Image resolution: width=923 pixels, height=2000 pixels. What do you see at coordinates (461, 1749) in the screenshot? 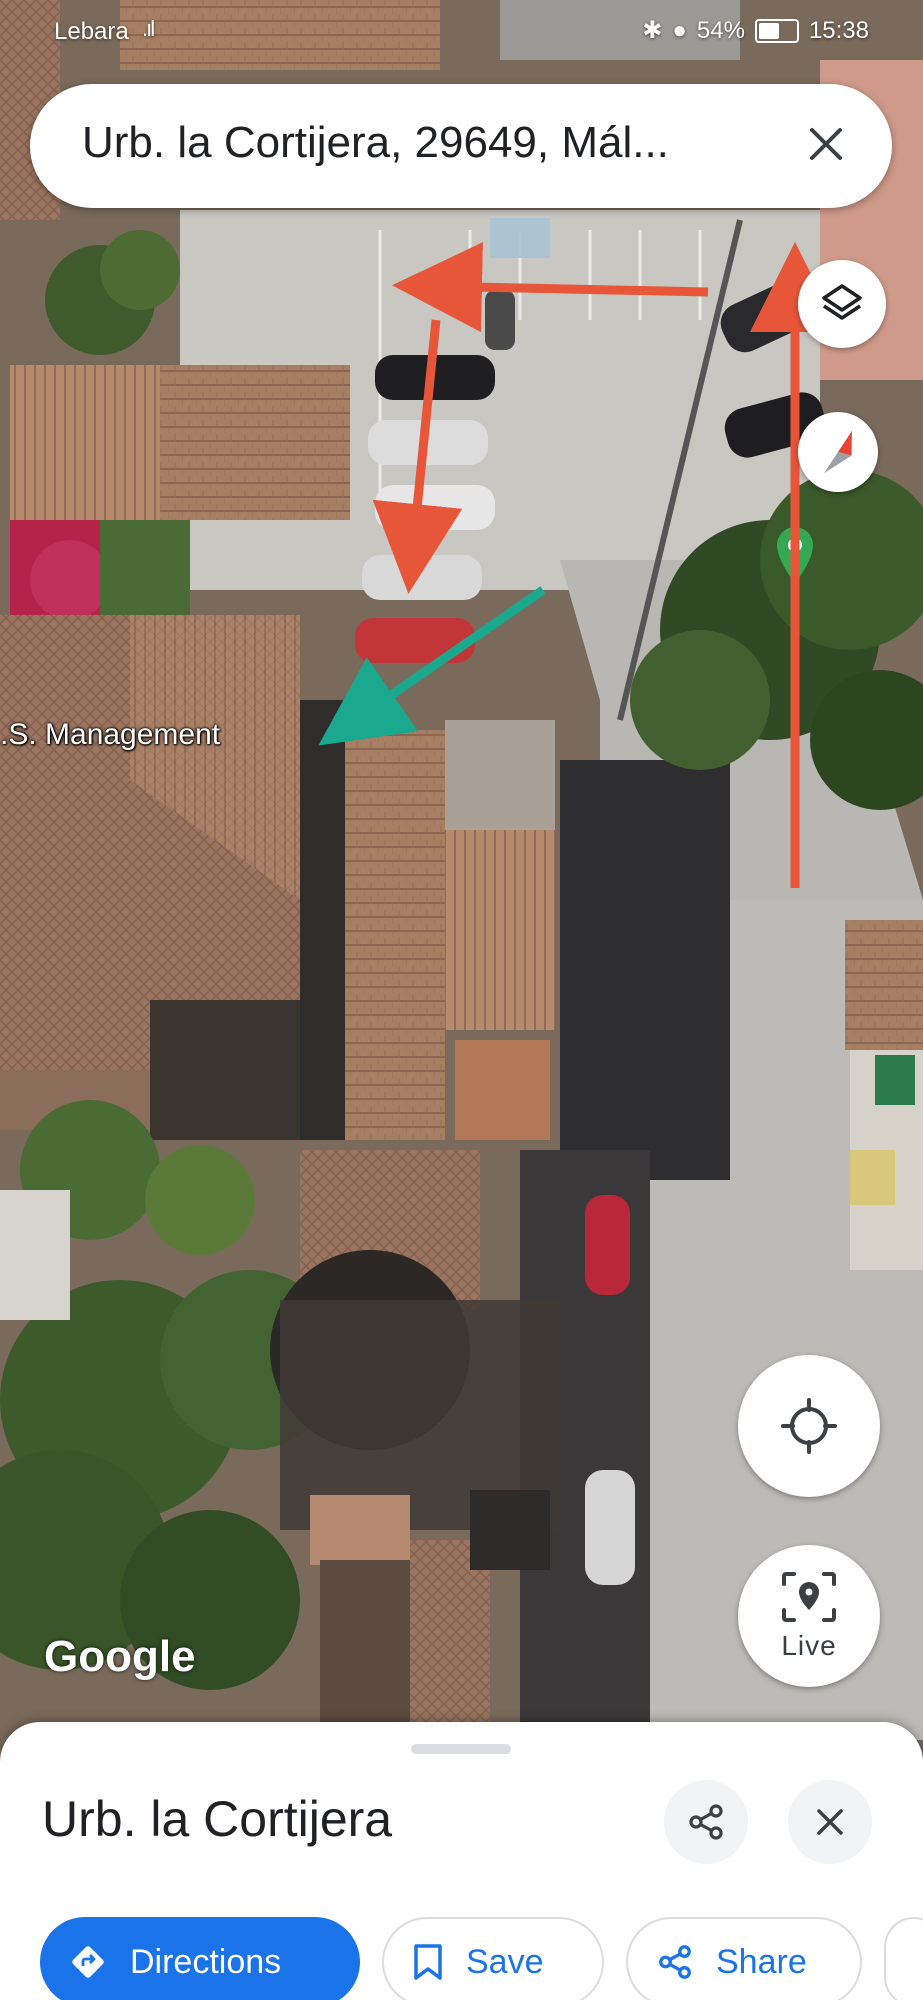
I see `sheet-drag-handle` at bounding box center [461, 1749].